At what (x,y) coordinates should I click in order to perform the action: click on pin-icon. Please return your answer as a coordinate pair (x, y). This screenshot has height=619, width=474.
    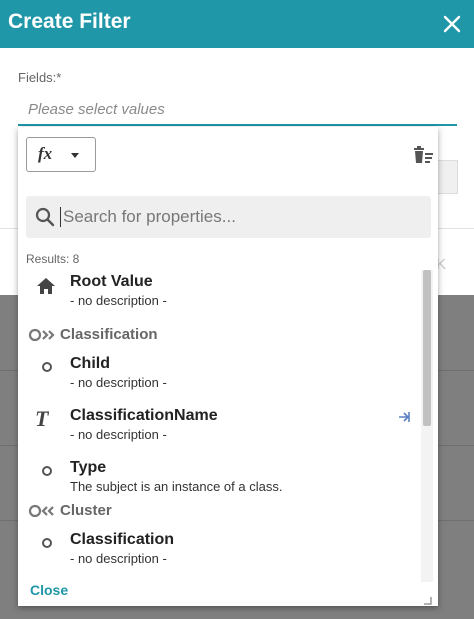
    Looking at the image, I should click on (405, 417).